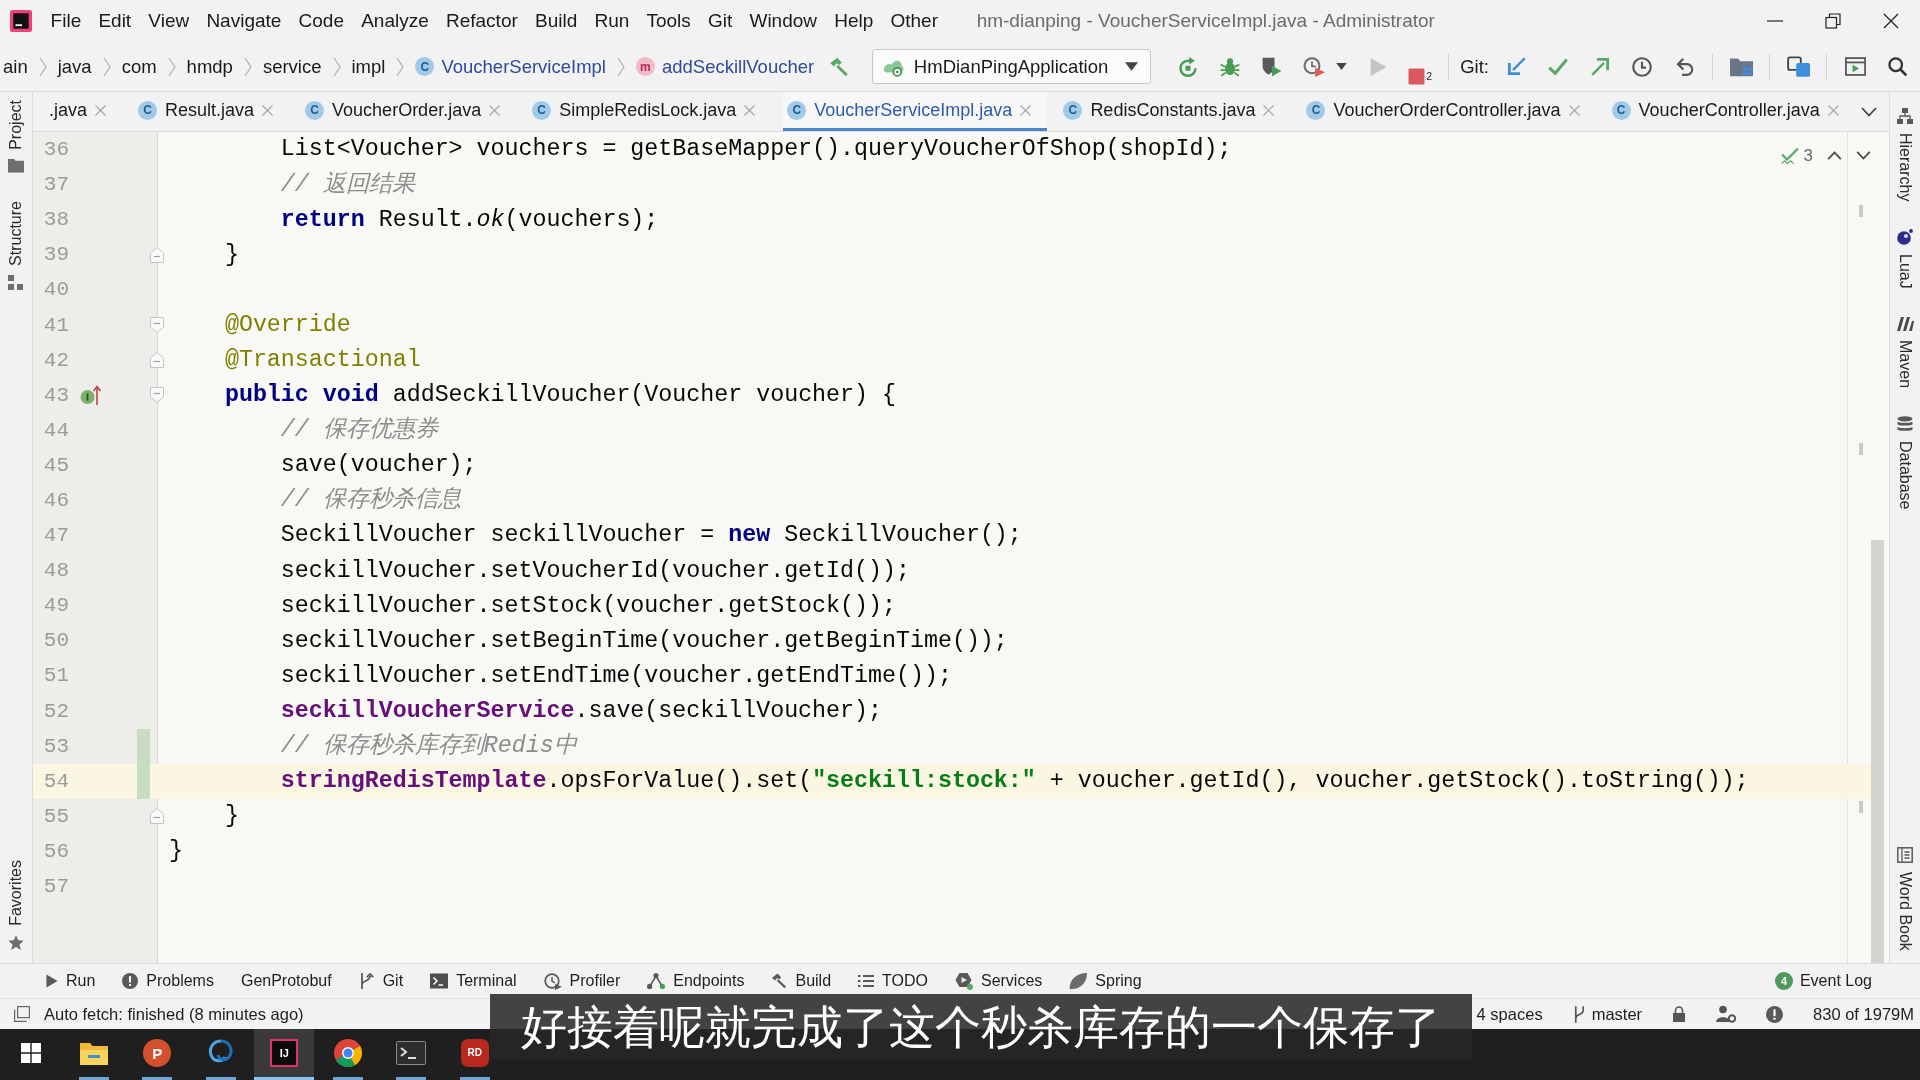  What do you see at coordinates (16, 905) in the screenshot?
I see `tool-window-button: Favorites` at bounding box center [16, 905].